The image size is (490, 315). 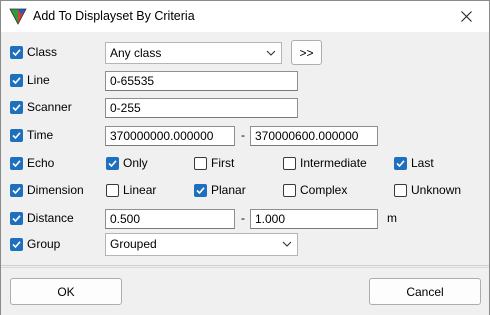 I want to click on close-button, so click(x=466, y=16).